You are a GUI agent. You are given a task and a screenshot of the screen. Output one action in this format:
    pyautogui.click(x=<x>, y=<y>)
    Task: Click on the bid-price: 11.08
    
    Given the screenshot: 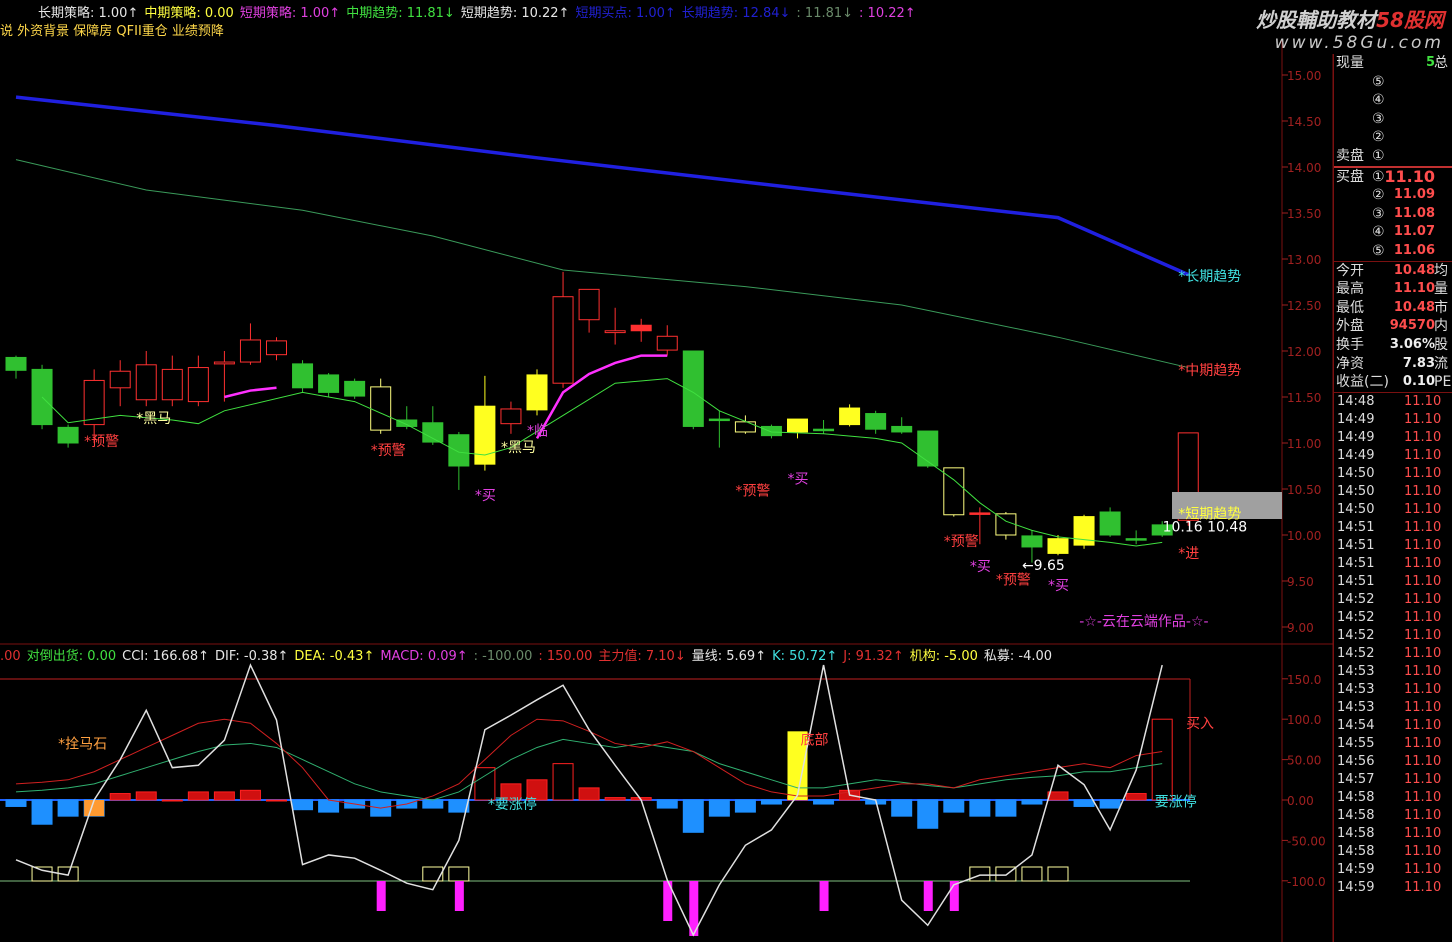 What is the action you would take?
    pyautogui.click(x=1414, y=213)
    